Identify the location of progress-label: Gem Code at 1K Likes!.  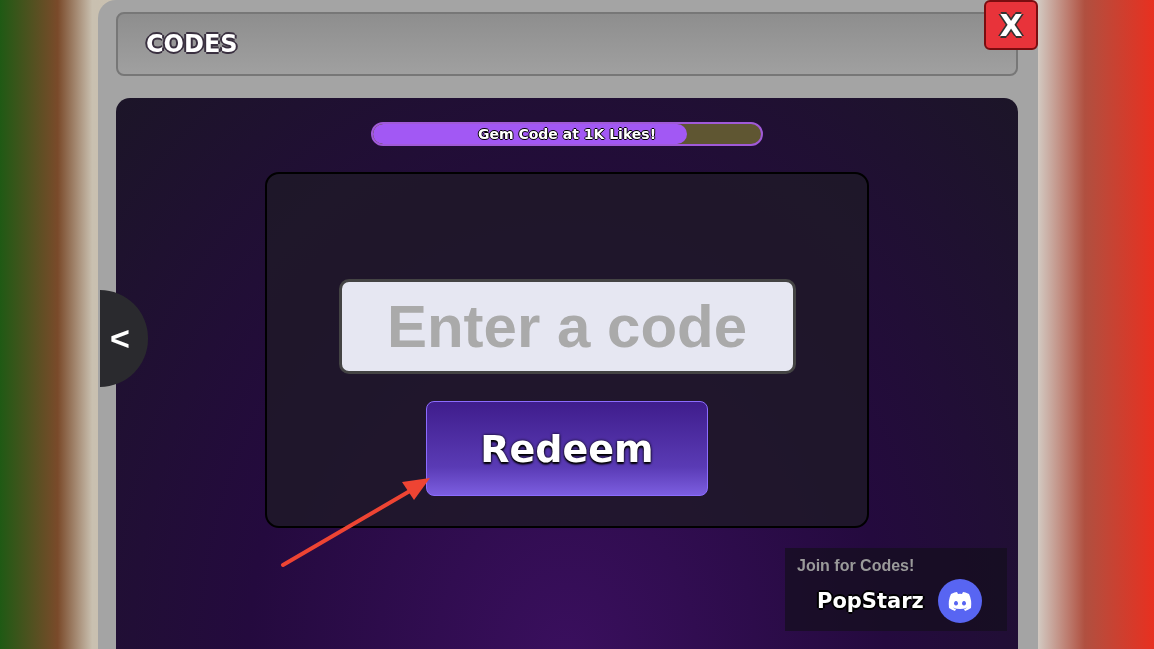
(567, 134).